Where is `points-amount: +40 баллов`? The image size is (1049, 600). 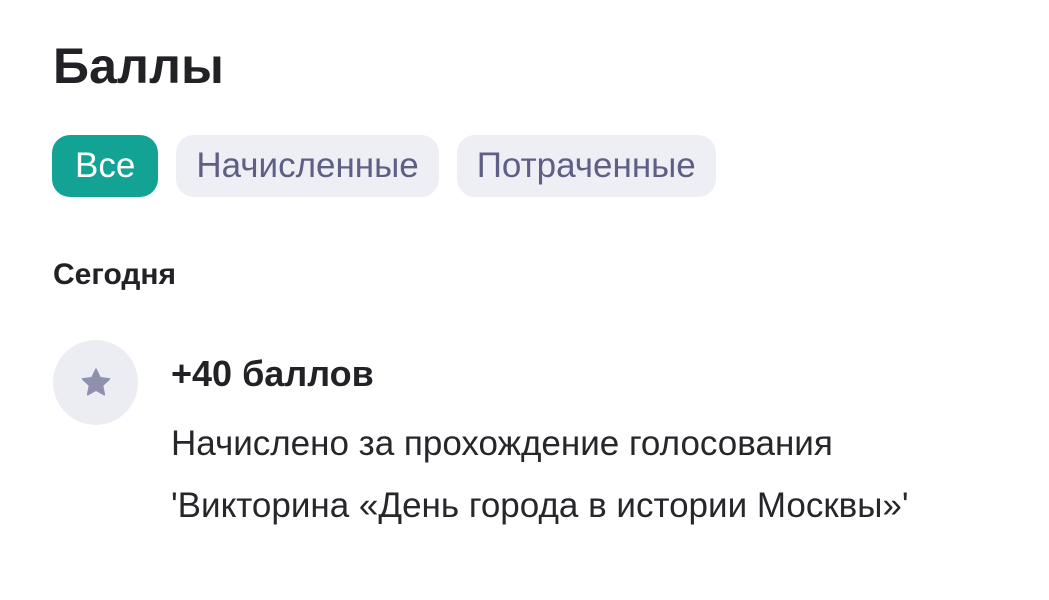 points-amount: +40 баллов is located at coordinates (272, 373).